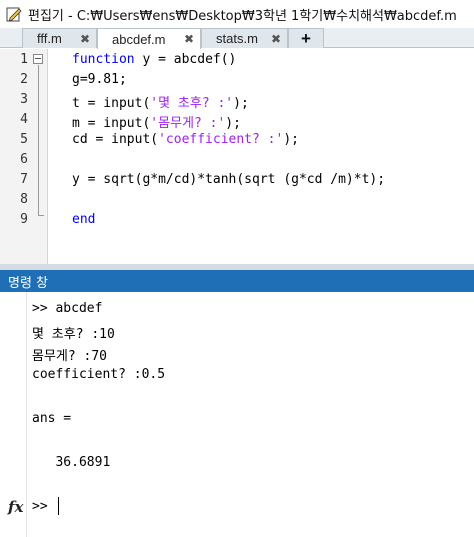 Image resolution: width=474 pixels, height=537 pixels. I want to click on command-output-line: 몸무게? :70, so click(70, 356).